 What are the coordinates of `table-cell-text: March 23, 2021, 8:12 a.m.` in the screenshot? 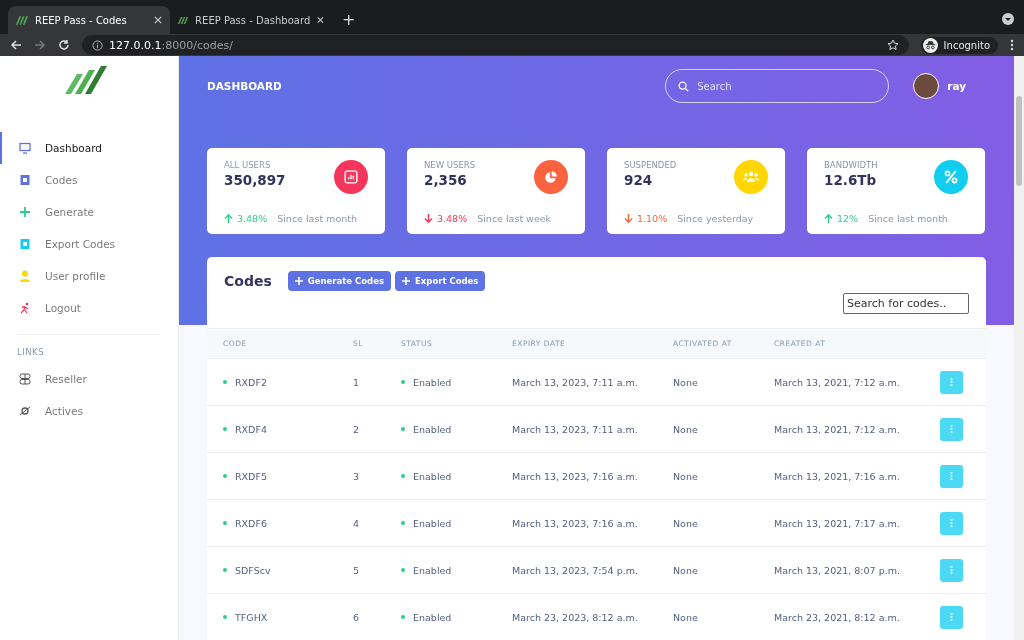 It's located at (837, 617).